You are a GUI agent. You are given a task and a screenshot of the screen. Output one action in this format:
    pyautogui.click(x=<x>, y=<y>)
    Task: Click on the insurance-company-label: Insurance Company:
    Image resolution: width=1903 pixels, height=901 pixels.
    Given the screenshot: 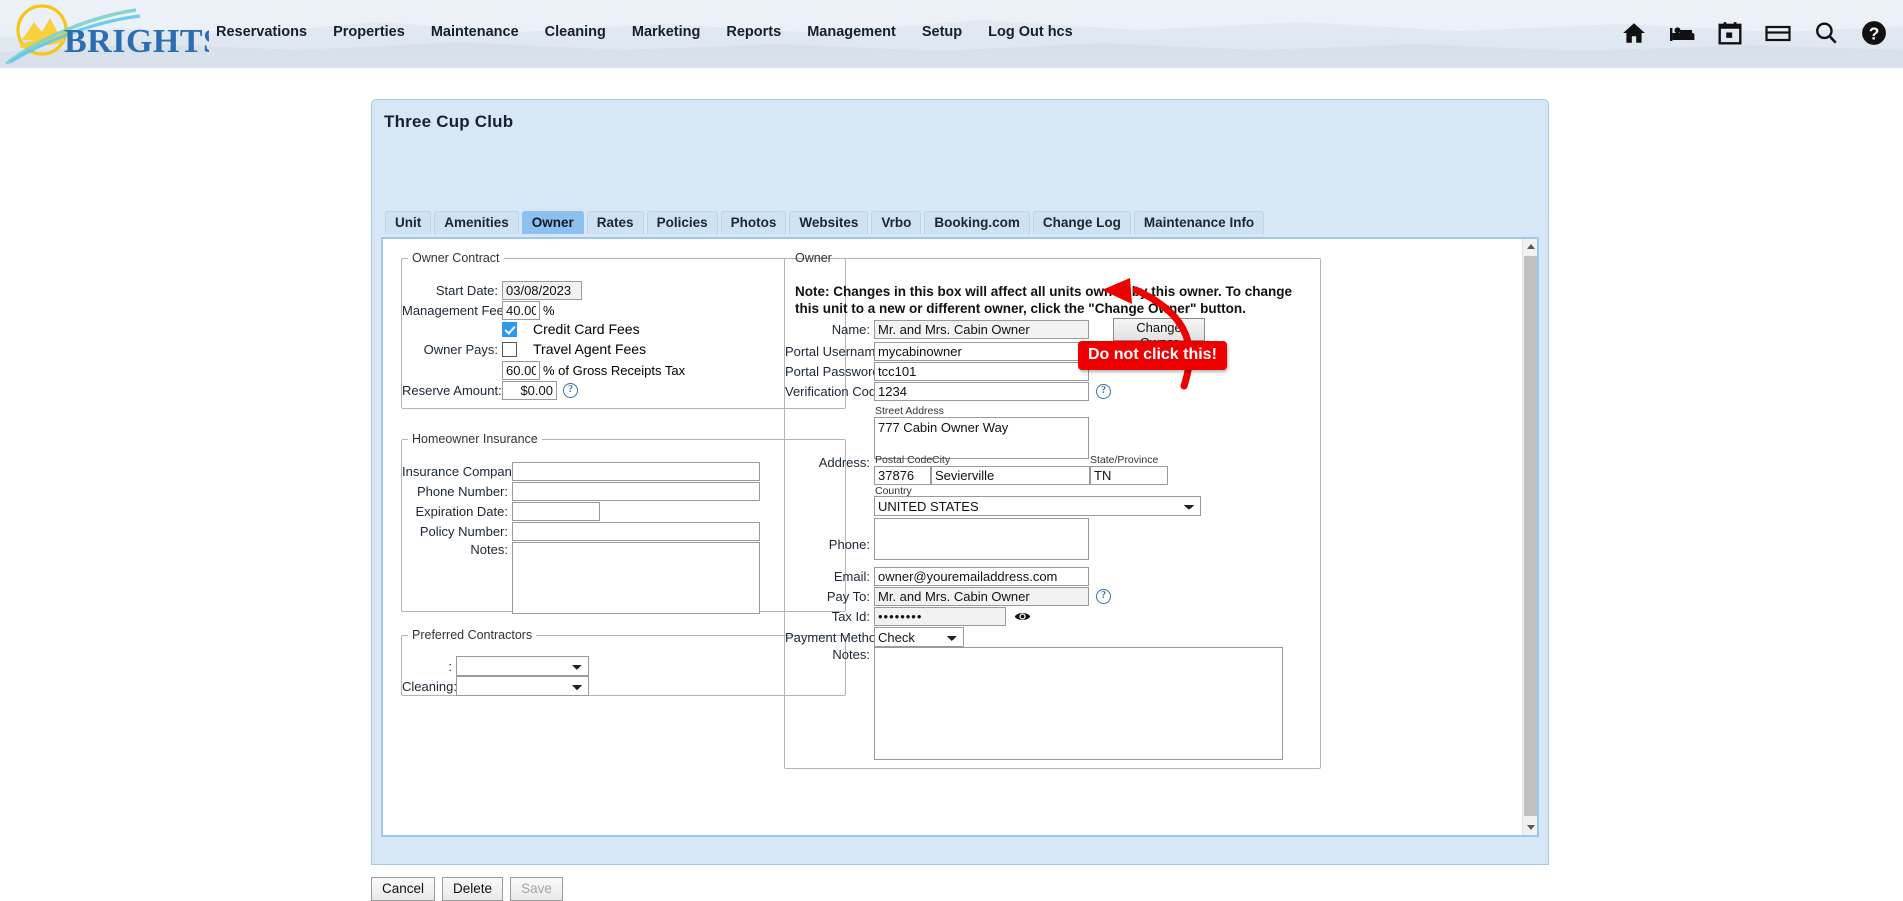 What is the action you would take?
    pyautogui.click(x=462, y=471)
    